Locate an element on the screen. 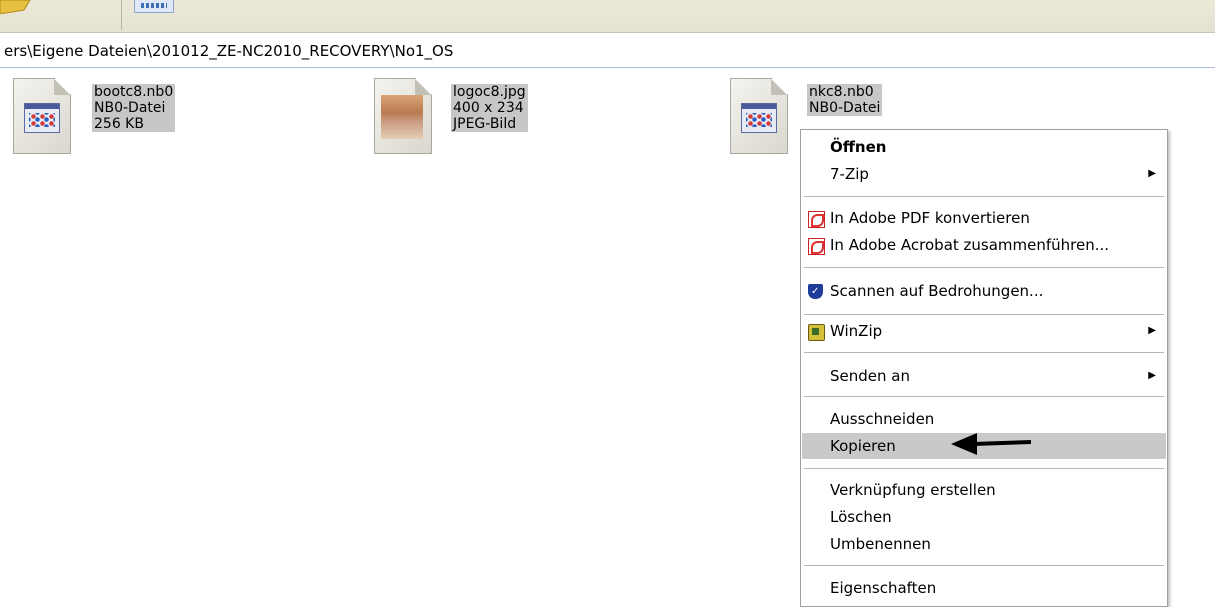 The width and height of the screenshot is (1215, 607). folder-icon is located at coordinates (17, 7).